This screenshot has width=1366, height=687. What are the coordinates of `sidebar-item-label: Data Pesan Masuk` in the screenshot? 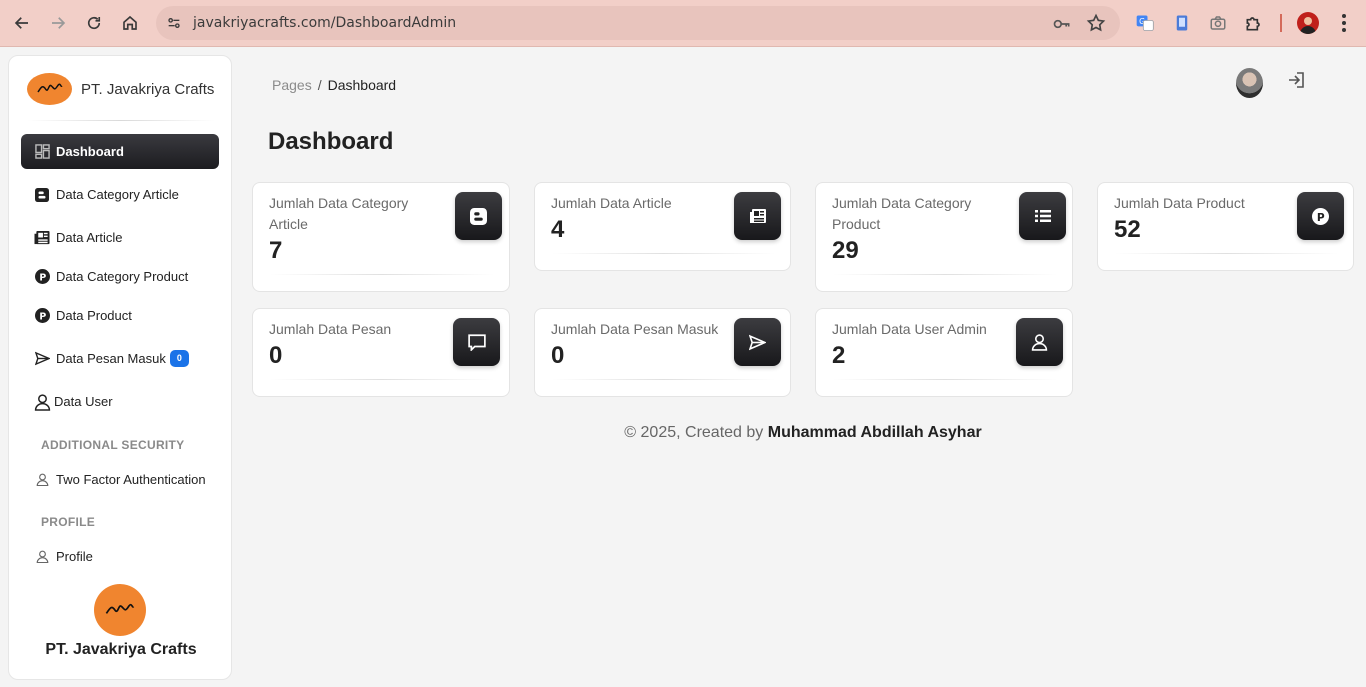 It's located at (111, 358).